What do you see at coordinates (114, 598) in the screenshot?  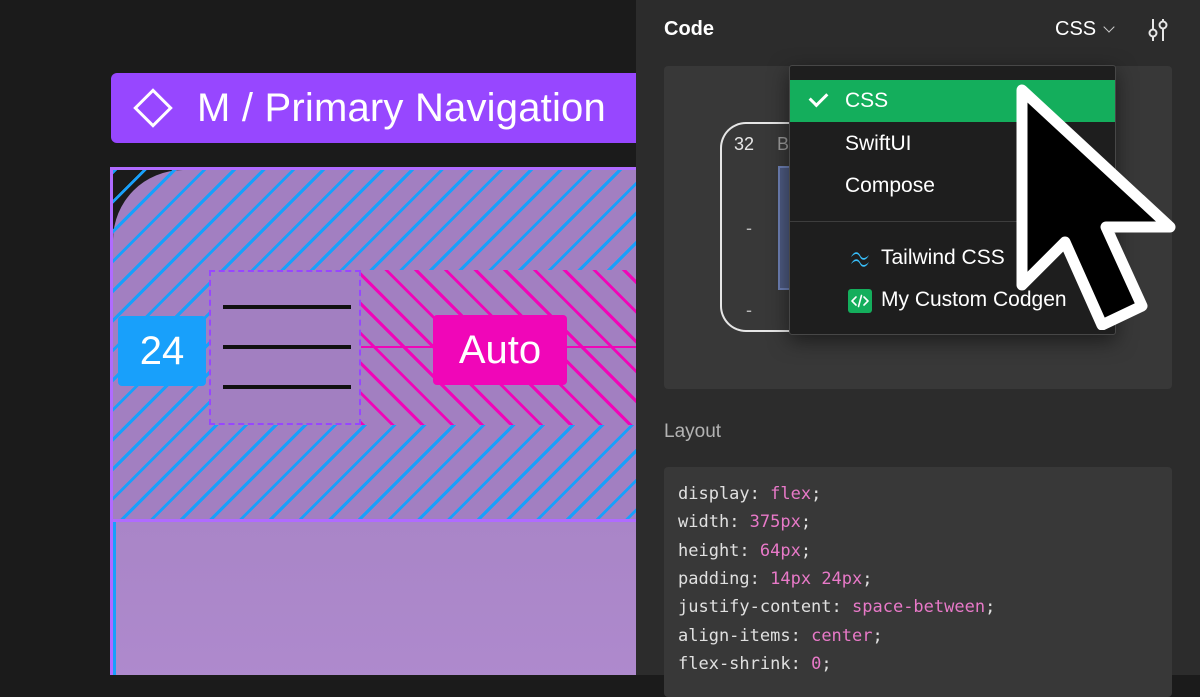 I see `padding-edge` at bounding box center [114, 598].